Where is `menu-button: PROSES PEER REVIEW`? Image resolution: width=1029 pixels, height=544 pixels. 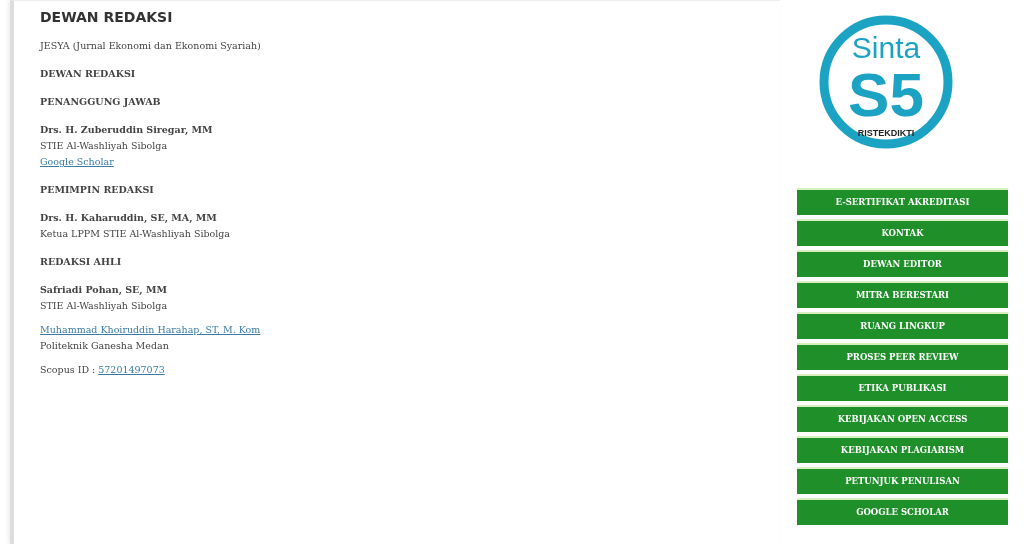 menu-button: PROSES PEER REVIEW is located at coordinates (902, 356).